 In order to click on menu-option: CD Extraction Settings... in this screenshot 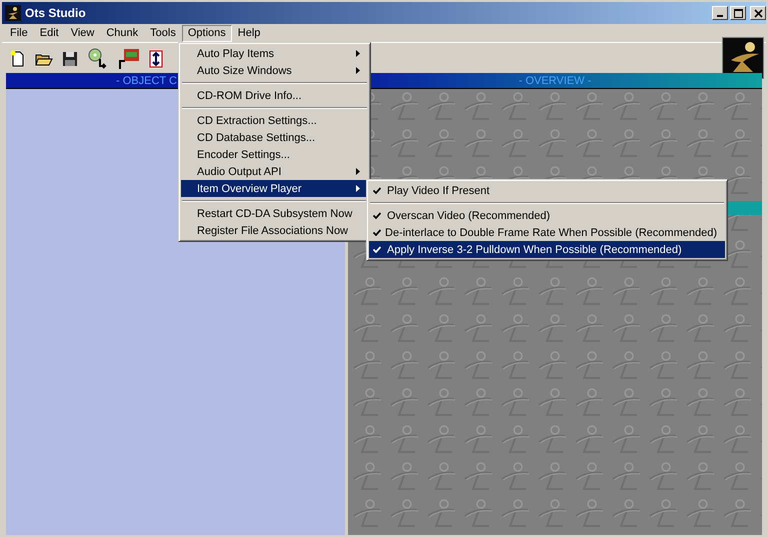, I will do `click(274, 120)`.